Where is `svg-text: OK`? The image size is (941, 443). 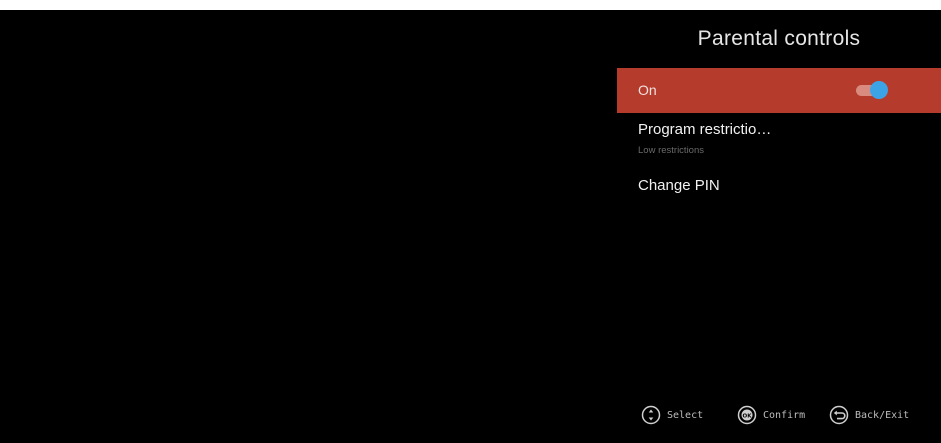 svg-text: OK is located at coordinates (748, 416).